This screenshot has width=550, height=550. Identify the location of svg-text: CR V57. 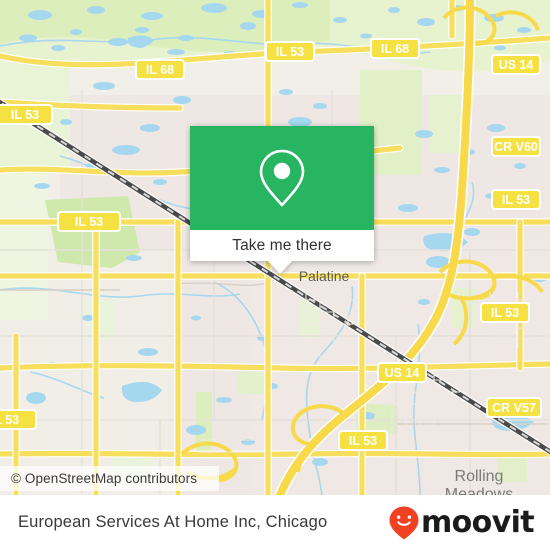
(514, 408).